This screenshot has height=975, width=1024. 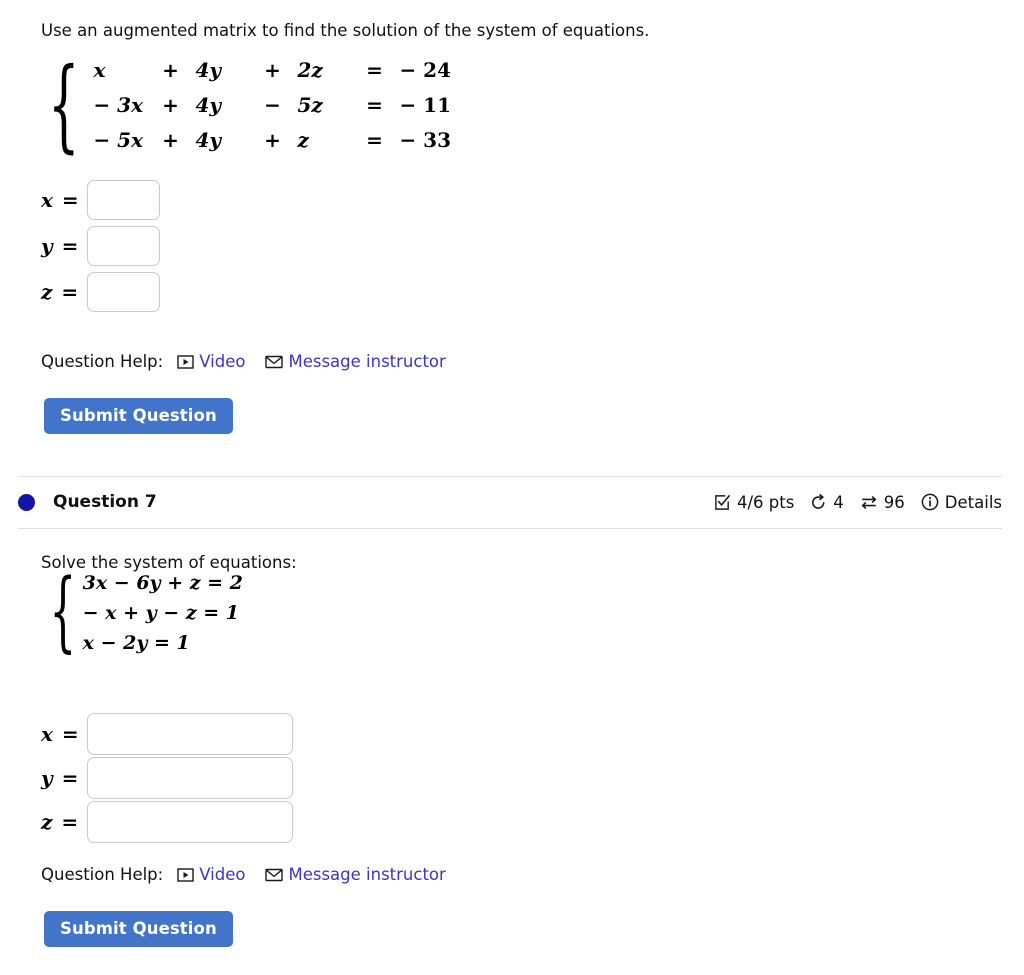 I want to click on question6-submit-button: Submit Question, so click(x=138, y=416).